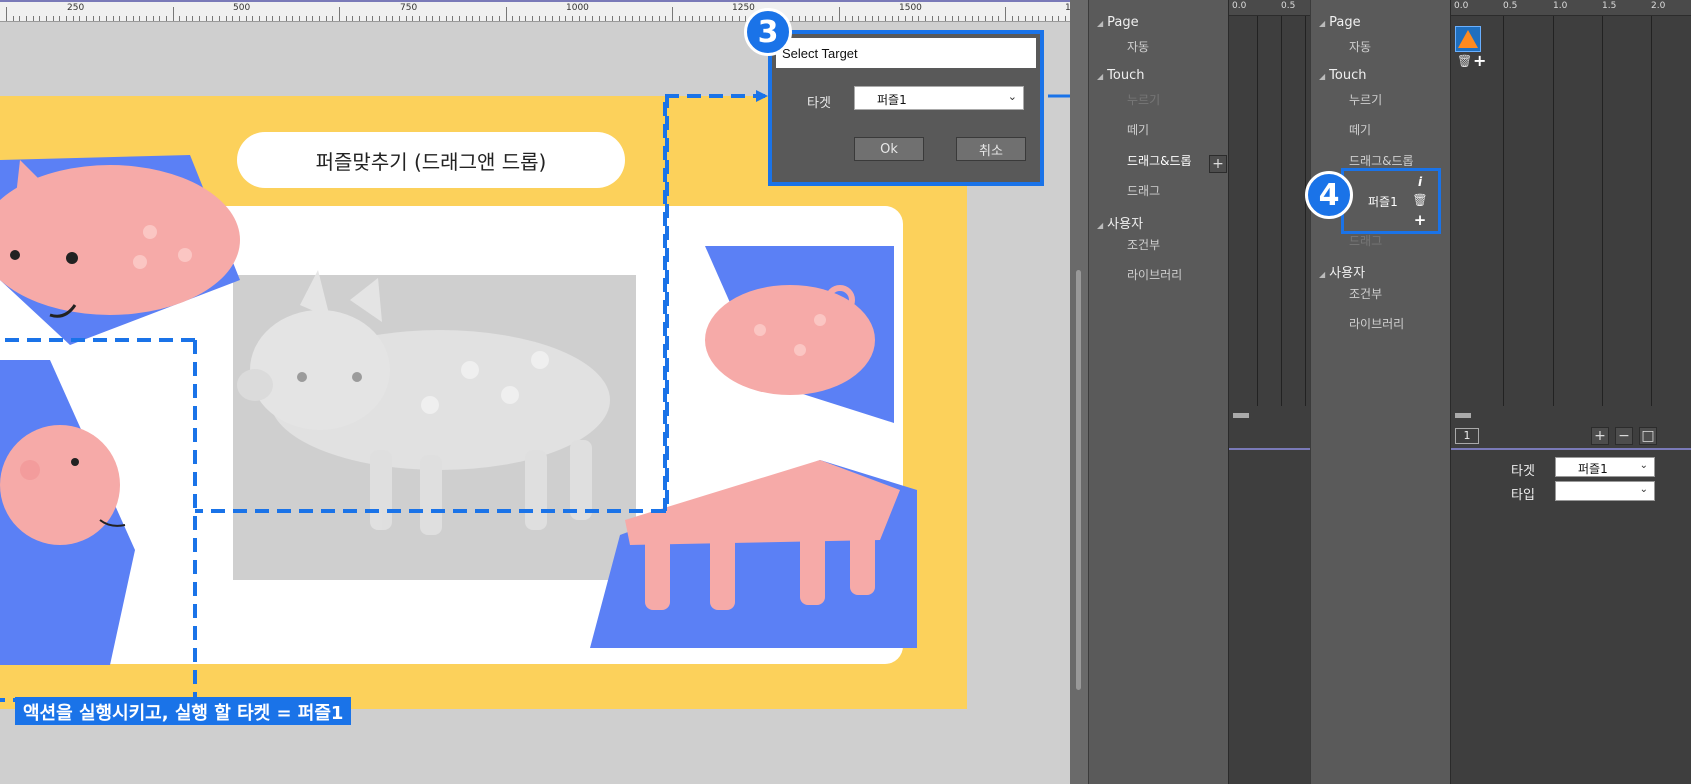 The width and height of the screenshot is (1691, 784). I want to click on dialog-target-value: 퍼즐1, so click(892, 100).